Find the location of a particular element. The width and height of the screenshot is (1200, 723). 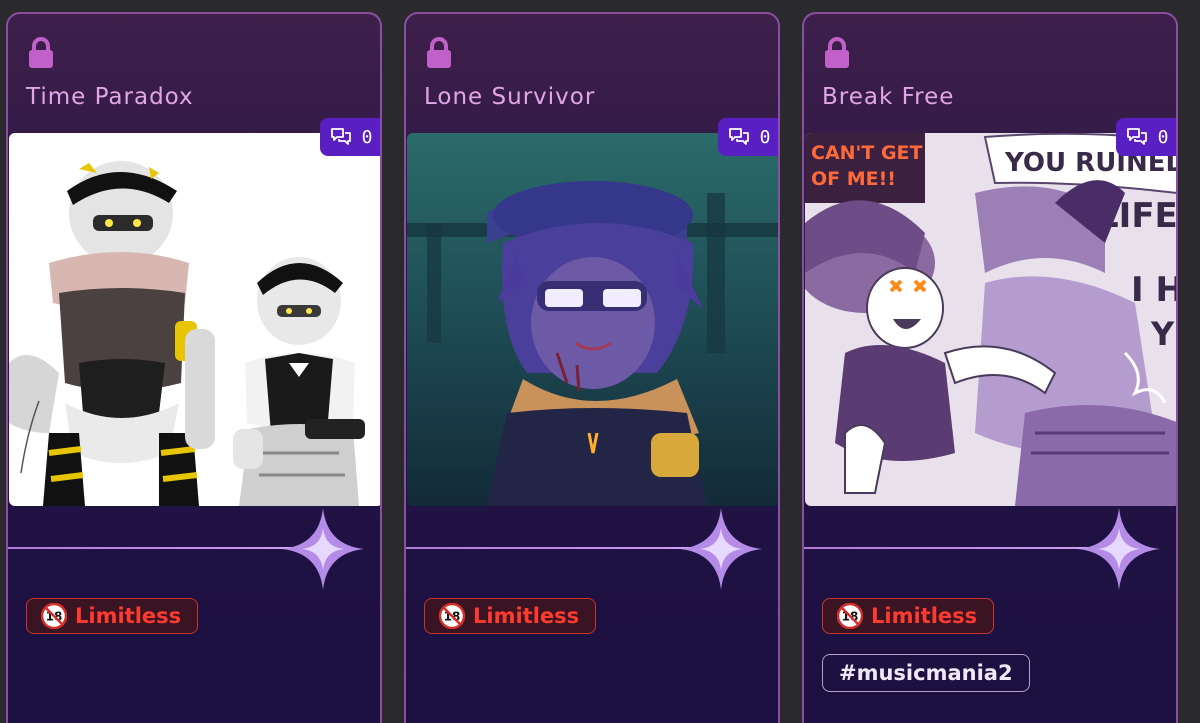

hashtag-tag: #musicmania2 is located at coordinates (926, 673).